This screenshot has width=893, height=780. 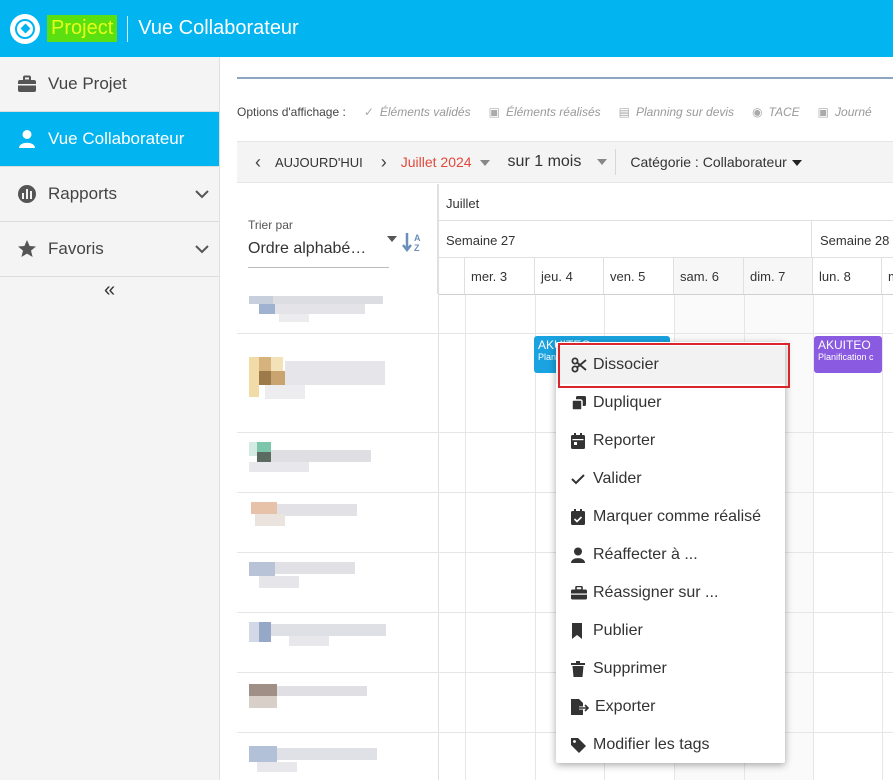 What do you see at coordinates (580, 669) in the screenshot?
I see `trash-icon` at bounding box center [580, 669].